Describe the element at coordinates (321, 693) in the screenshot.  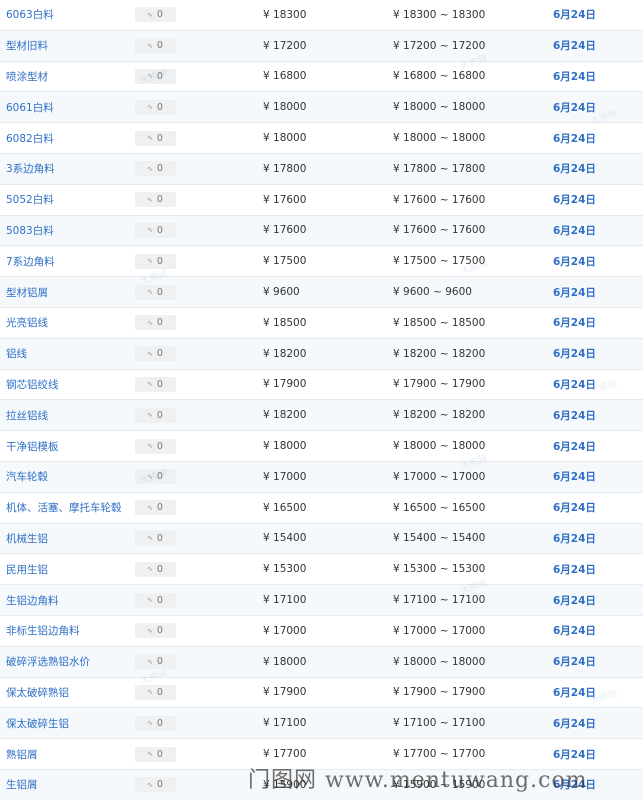
I see `table-row: 保太破碎熟铝∿0¥ 17900¥ 17900 ~ 179006月24日` at that location.